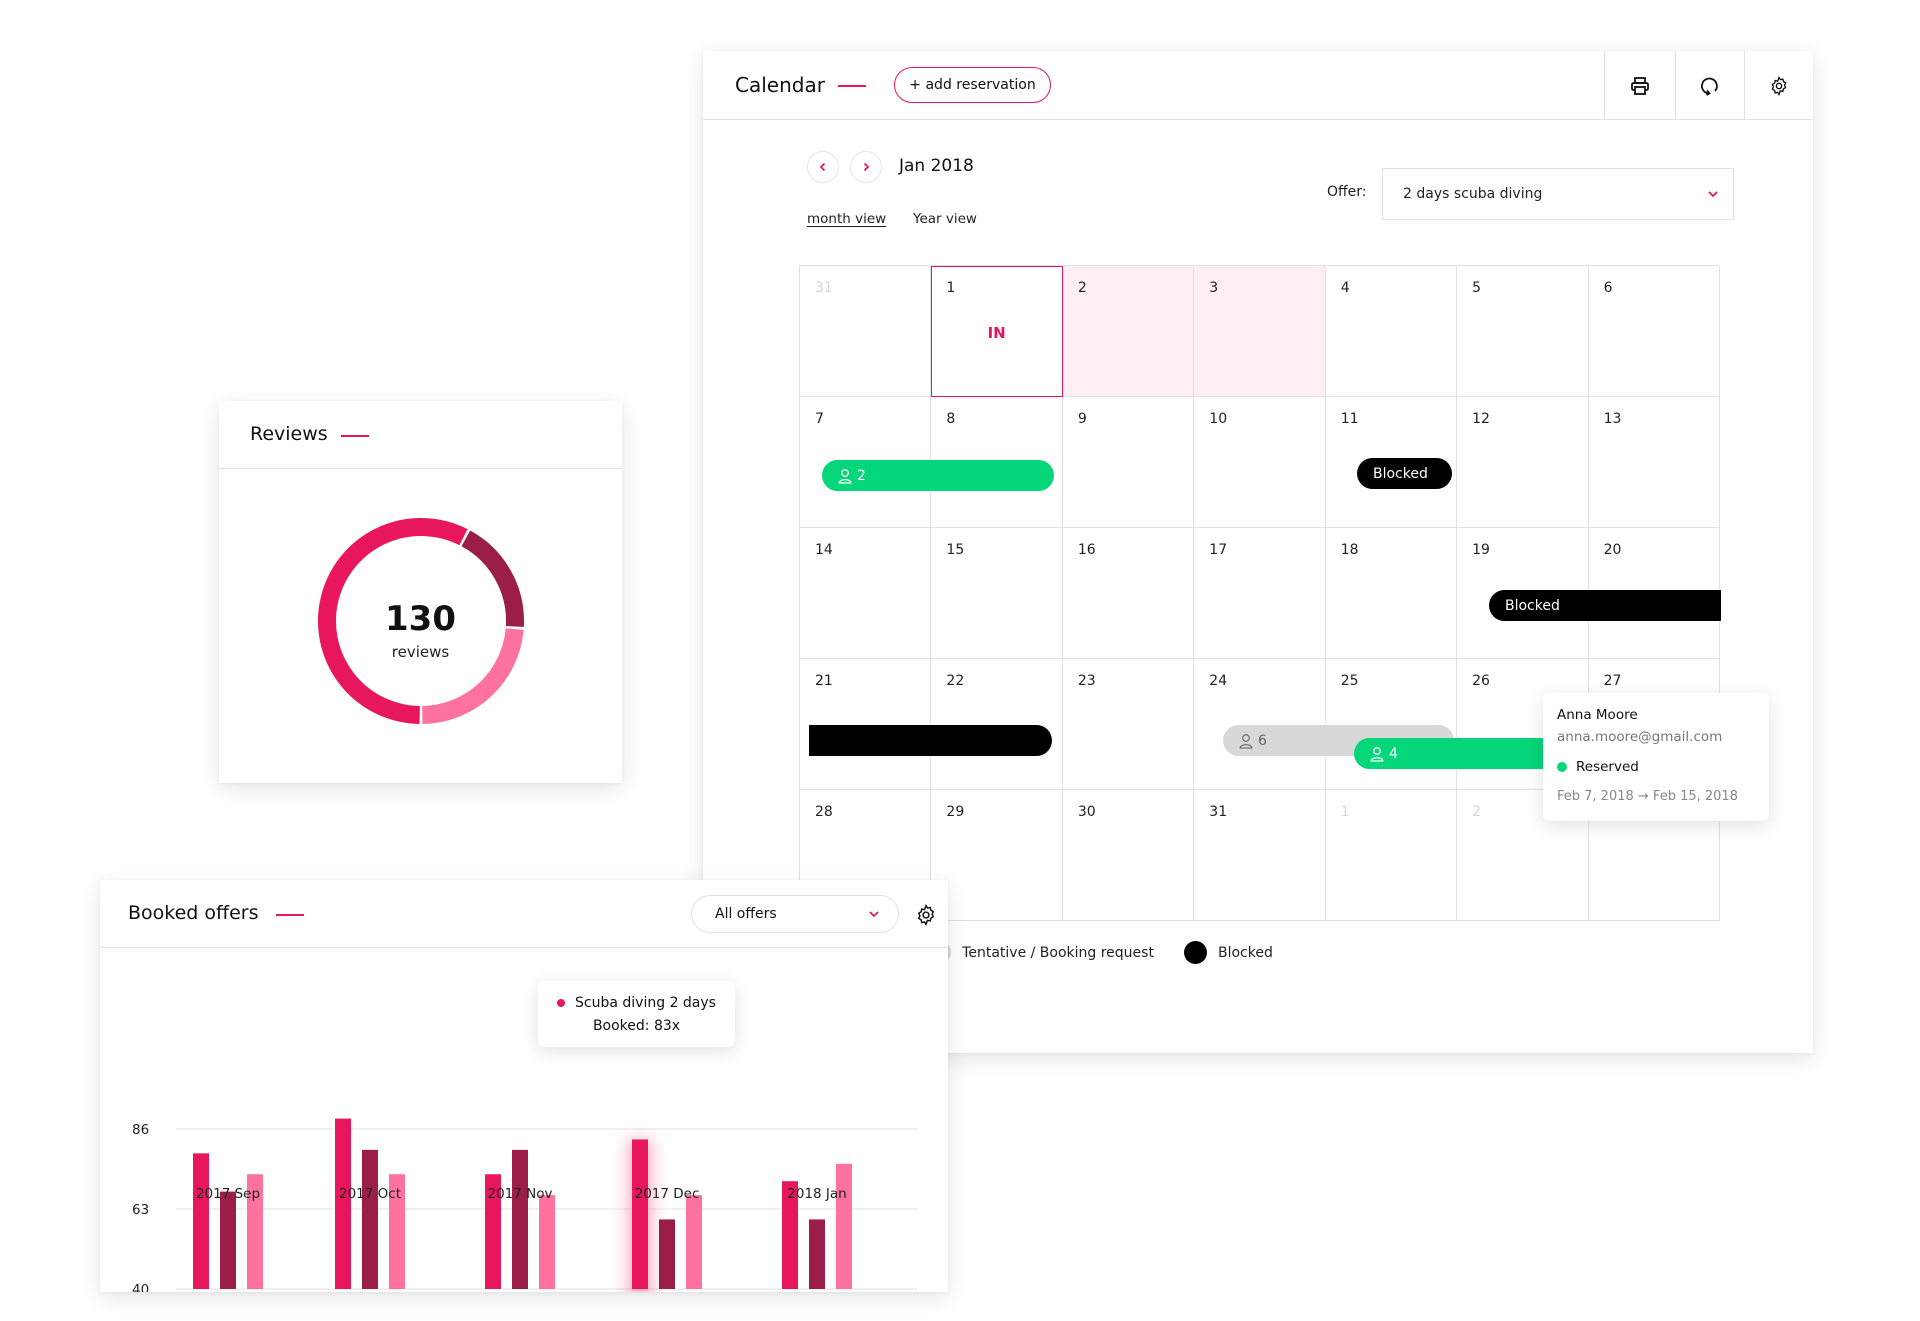 The image size is (1920, 1321). Describe the element at coordinates (1082, 419) in the screenshot. I see `day-number: 9` at that location.